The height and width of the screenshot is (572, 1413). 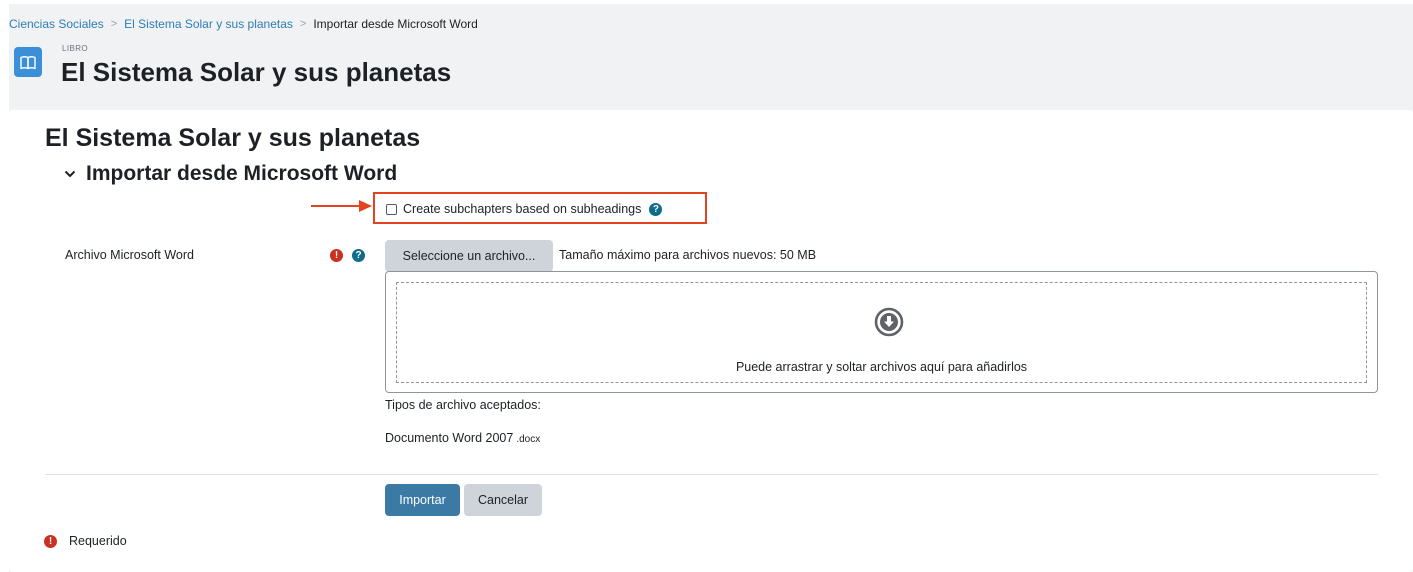 I want to click on required-legend: ! Requerido, so click(x=85, y=541).